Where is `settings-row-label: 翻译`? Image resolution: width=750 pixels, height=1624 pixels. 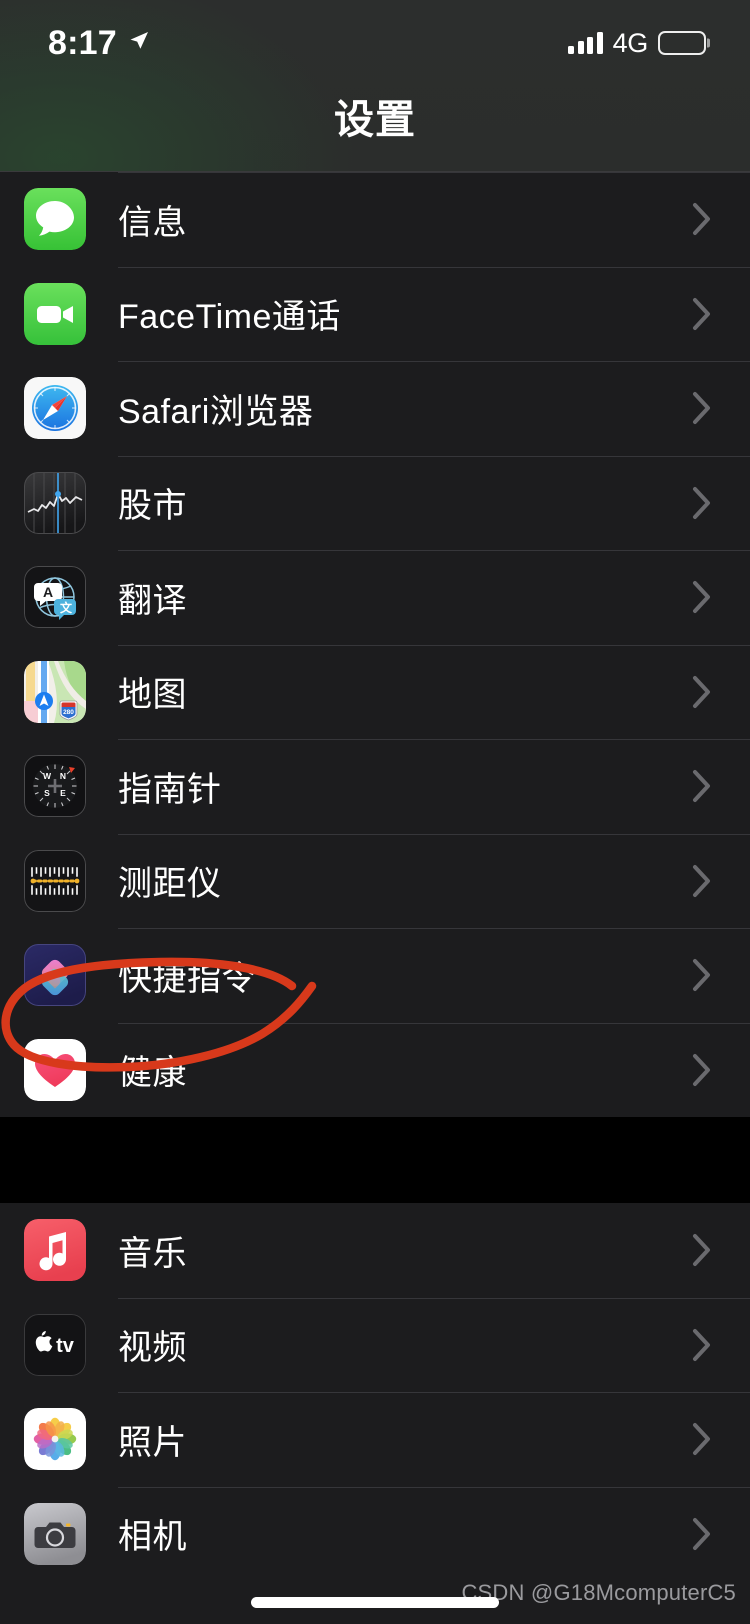
settings-row-label: 翻译 is located at coordinates (152, 600).